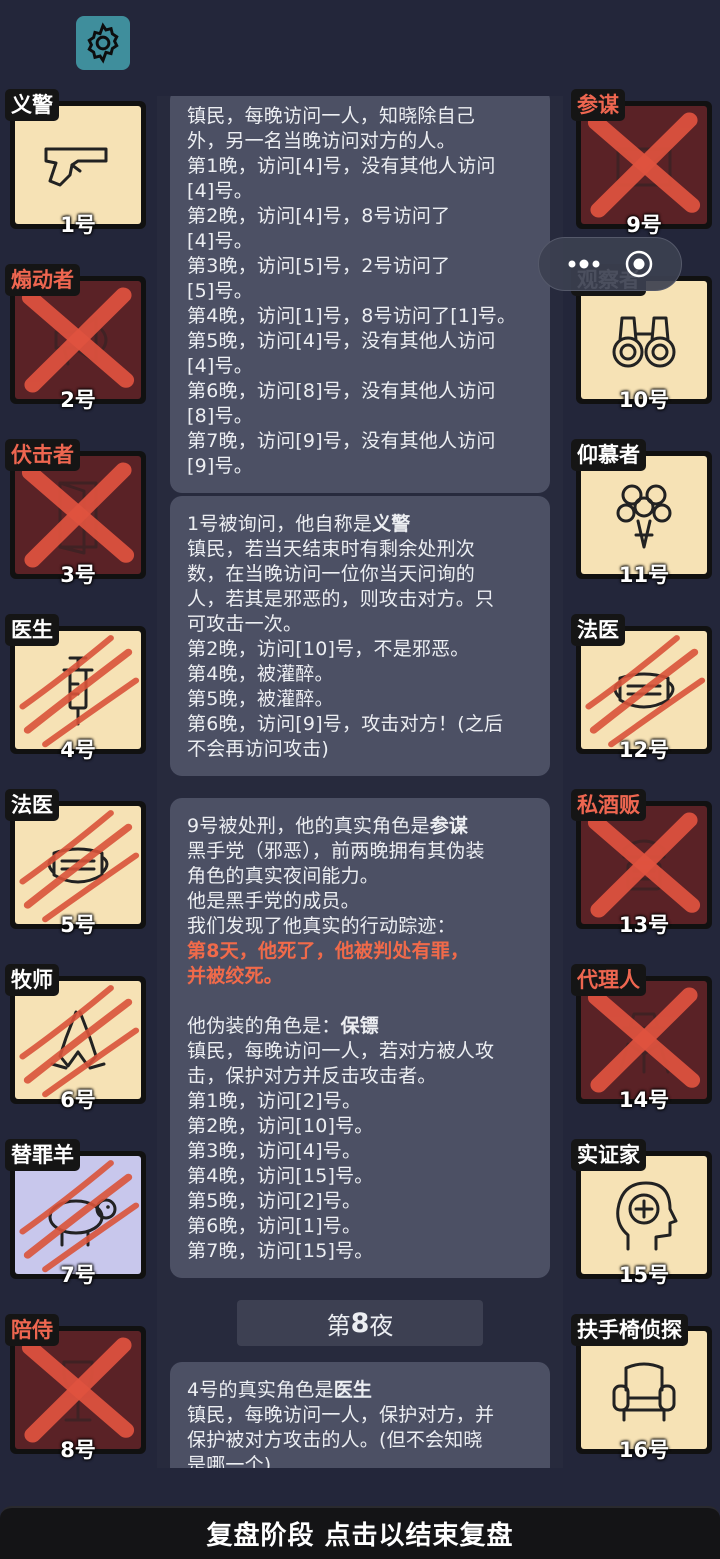  I want to click on player-card-3号: 伏击者 3号, so click(74, 513).